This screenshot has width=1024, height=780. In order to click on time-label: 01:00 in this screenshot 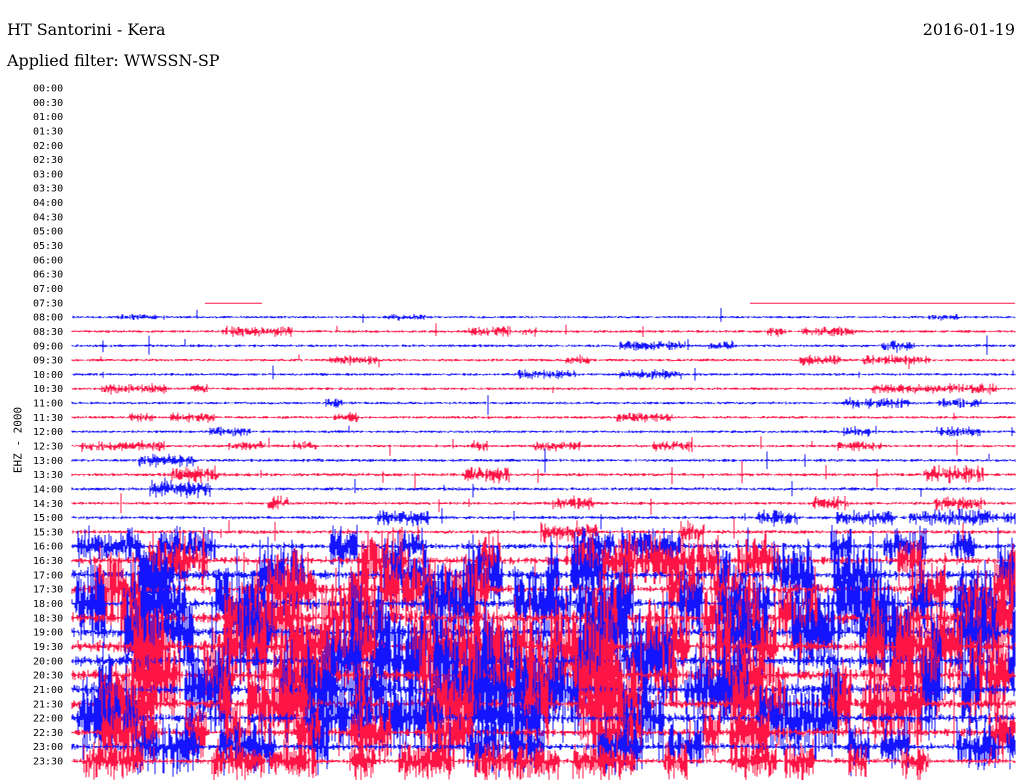, I will do `click(48, 117)`.